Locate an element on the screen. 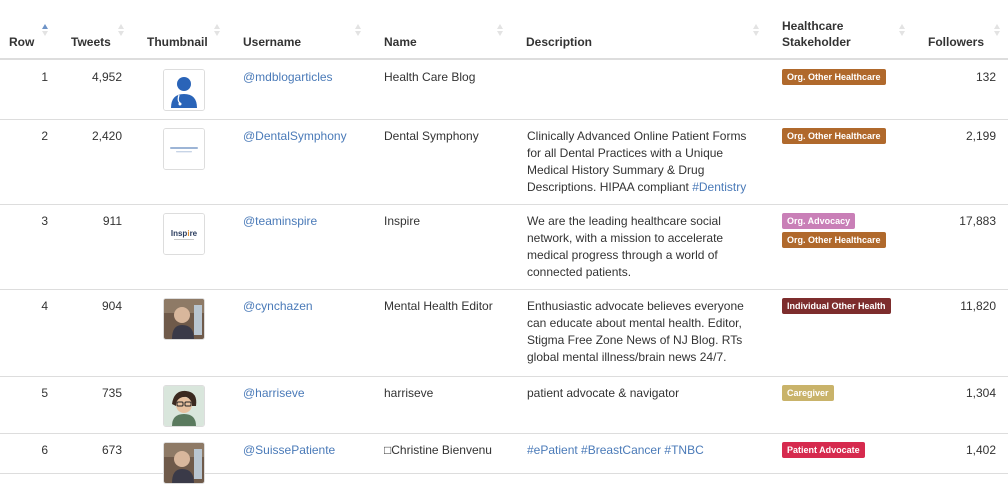 This screenshot has width=1008, height=484. svg-text: Inspire is located at coordinates (184, 233).